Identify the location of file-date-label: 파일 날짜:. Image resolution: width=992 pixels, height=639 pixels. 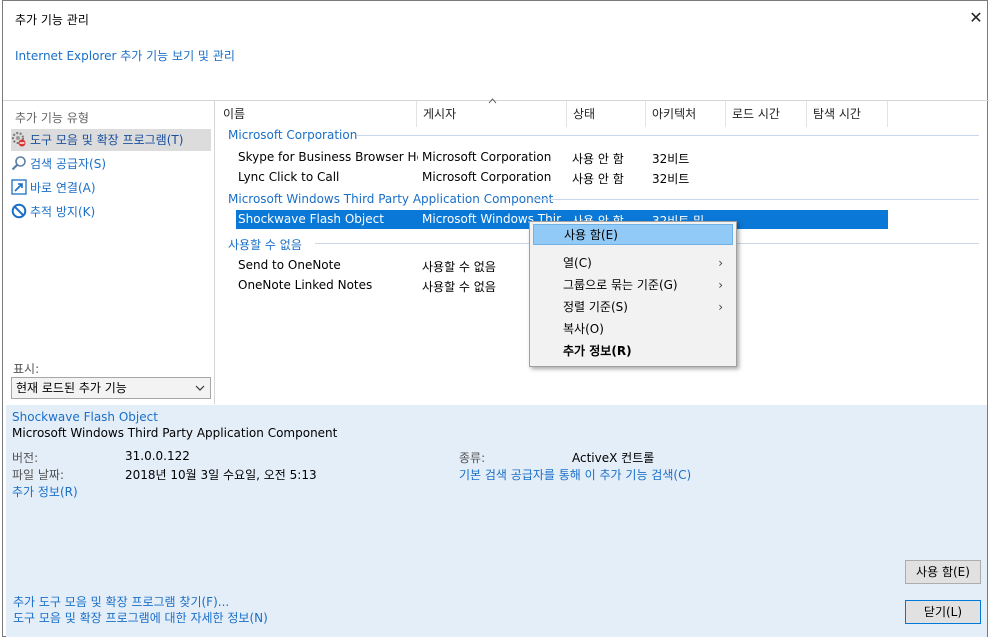
(38, 475).